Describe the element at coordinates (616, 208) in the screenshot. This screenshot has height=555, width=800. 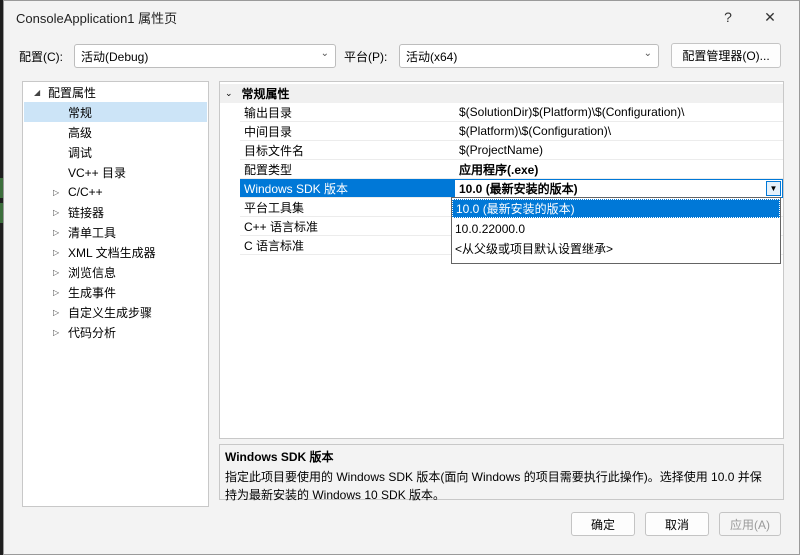
I see `dropdown-option: 10.0 (最新安装的版本)` at that location.